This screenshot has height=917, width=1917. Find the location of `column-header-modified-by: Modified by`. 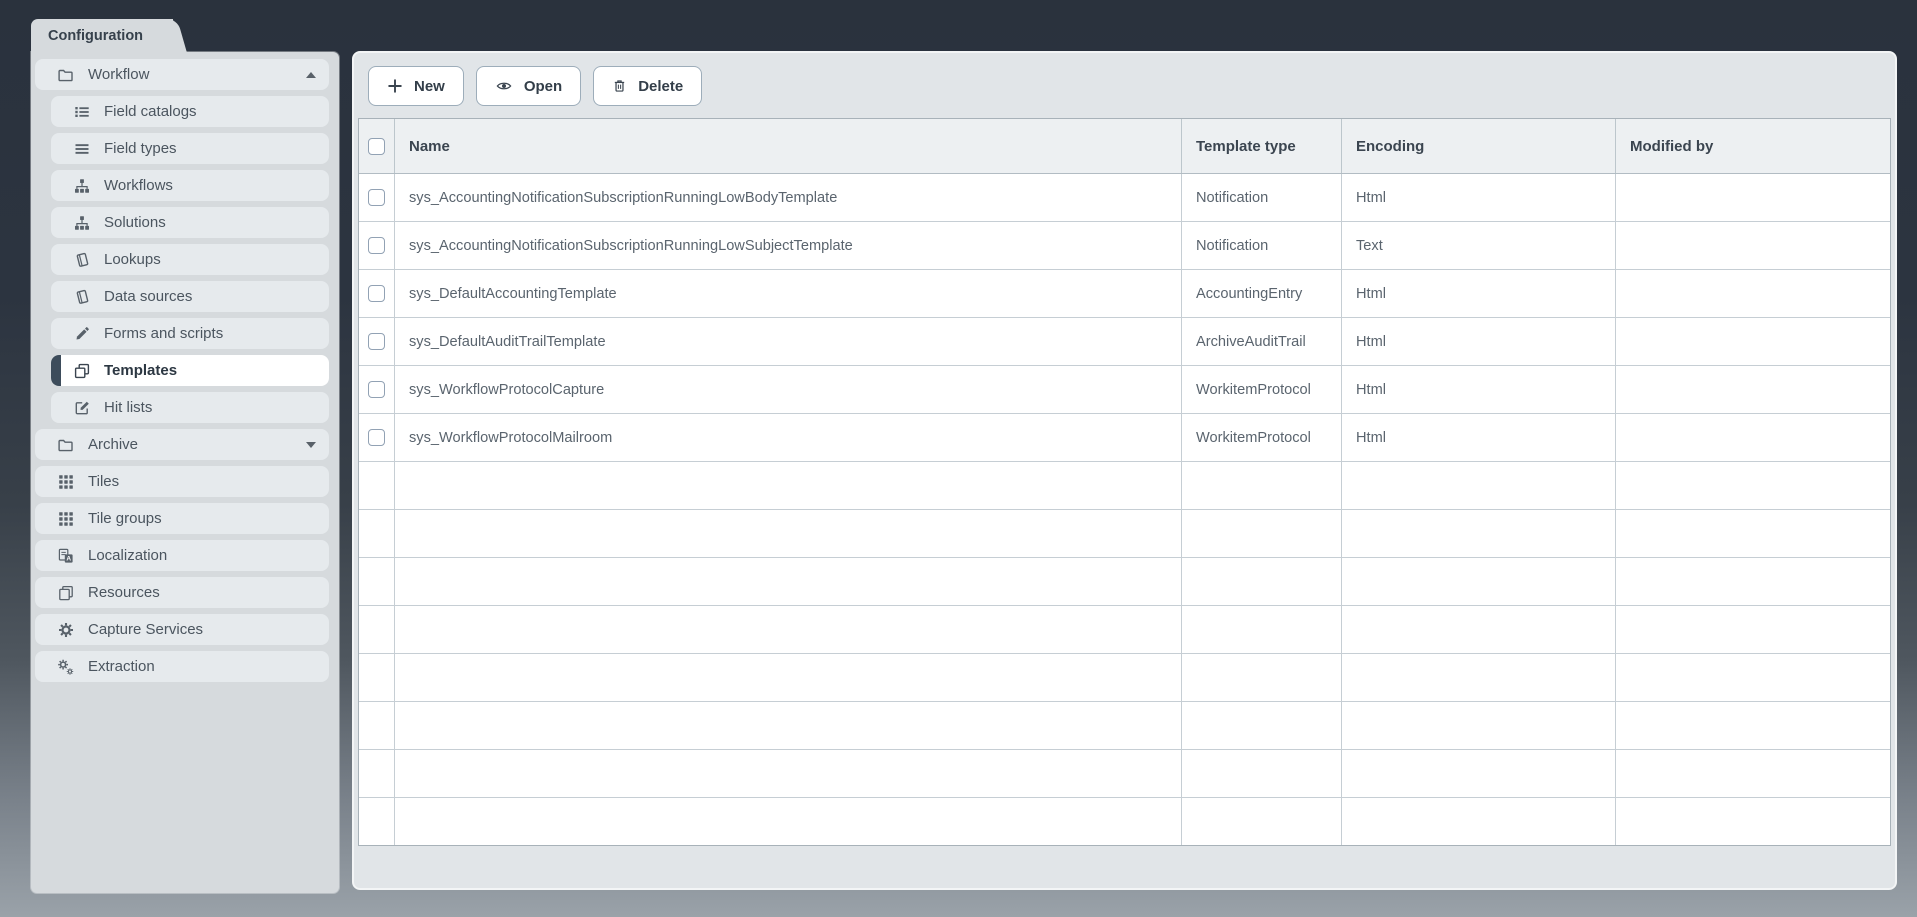

column-header-modified-by: Modified by is located at coordinates (1753, 146).